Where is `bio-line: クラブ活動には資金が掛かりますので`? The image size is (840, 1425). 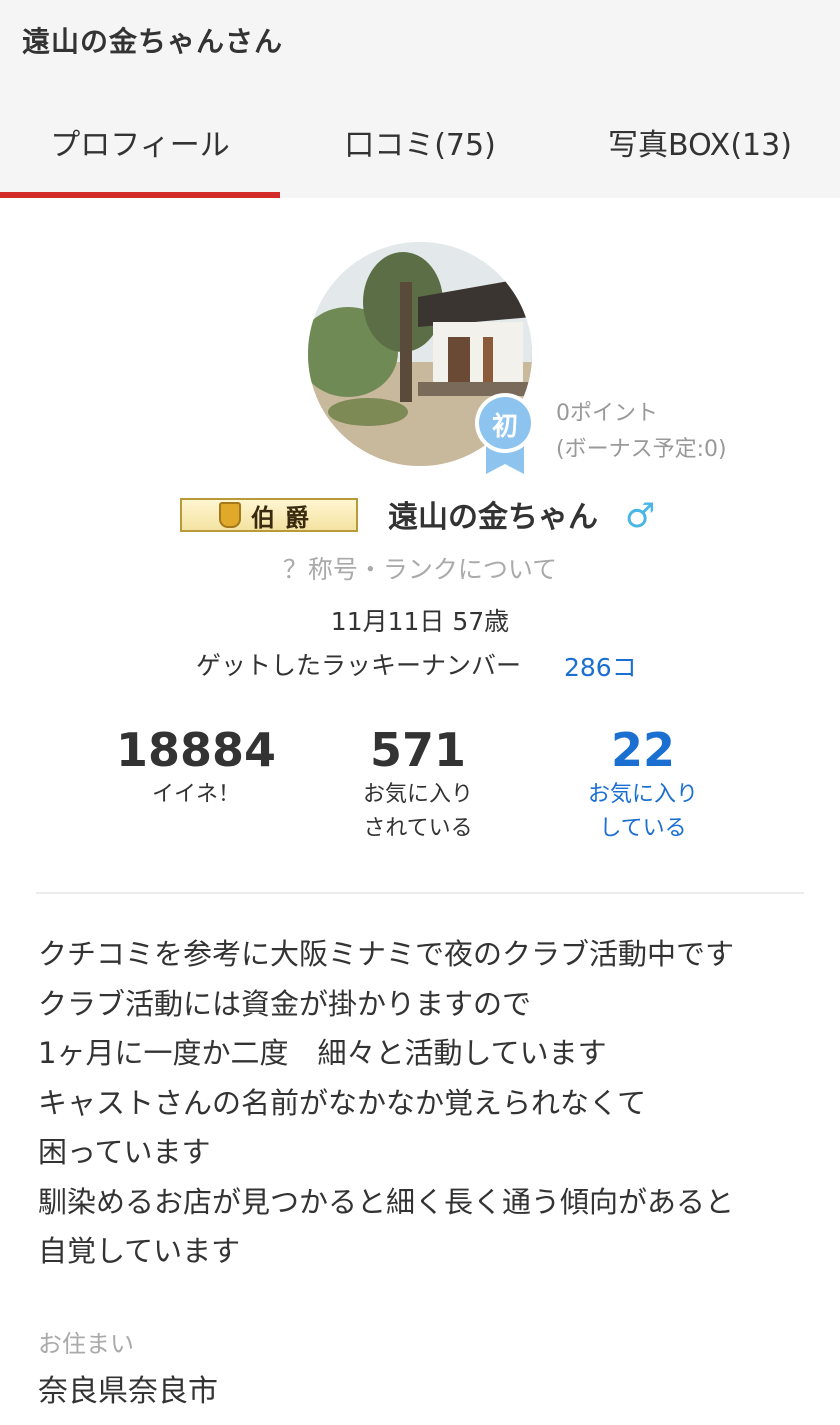 bio-line: クラブ活動には資金が掛かりますので is located at coordinates (285, 1003).